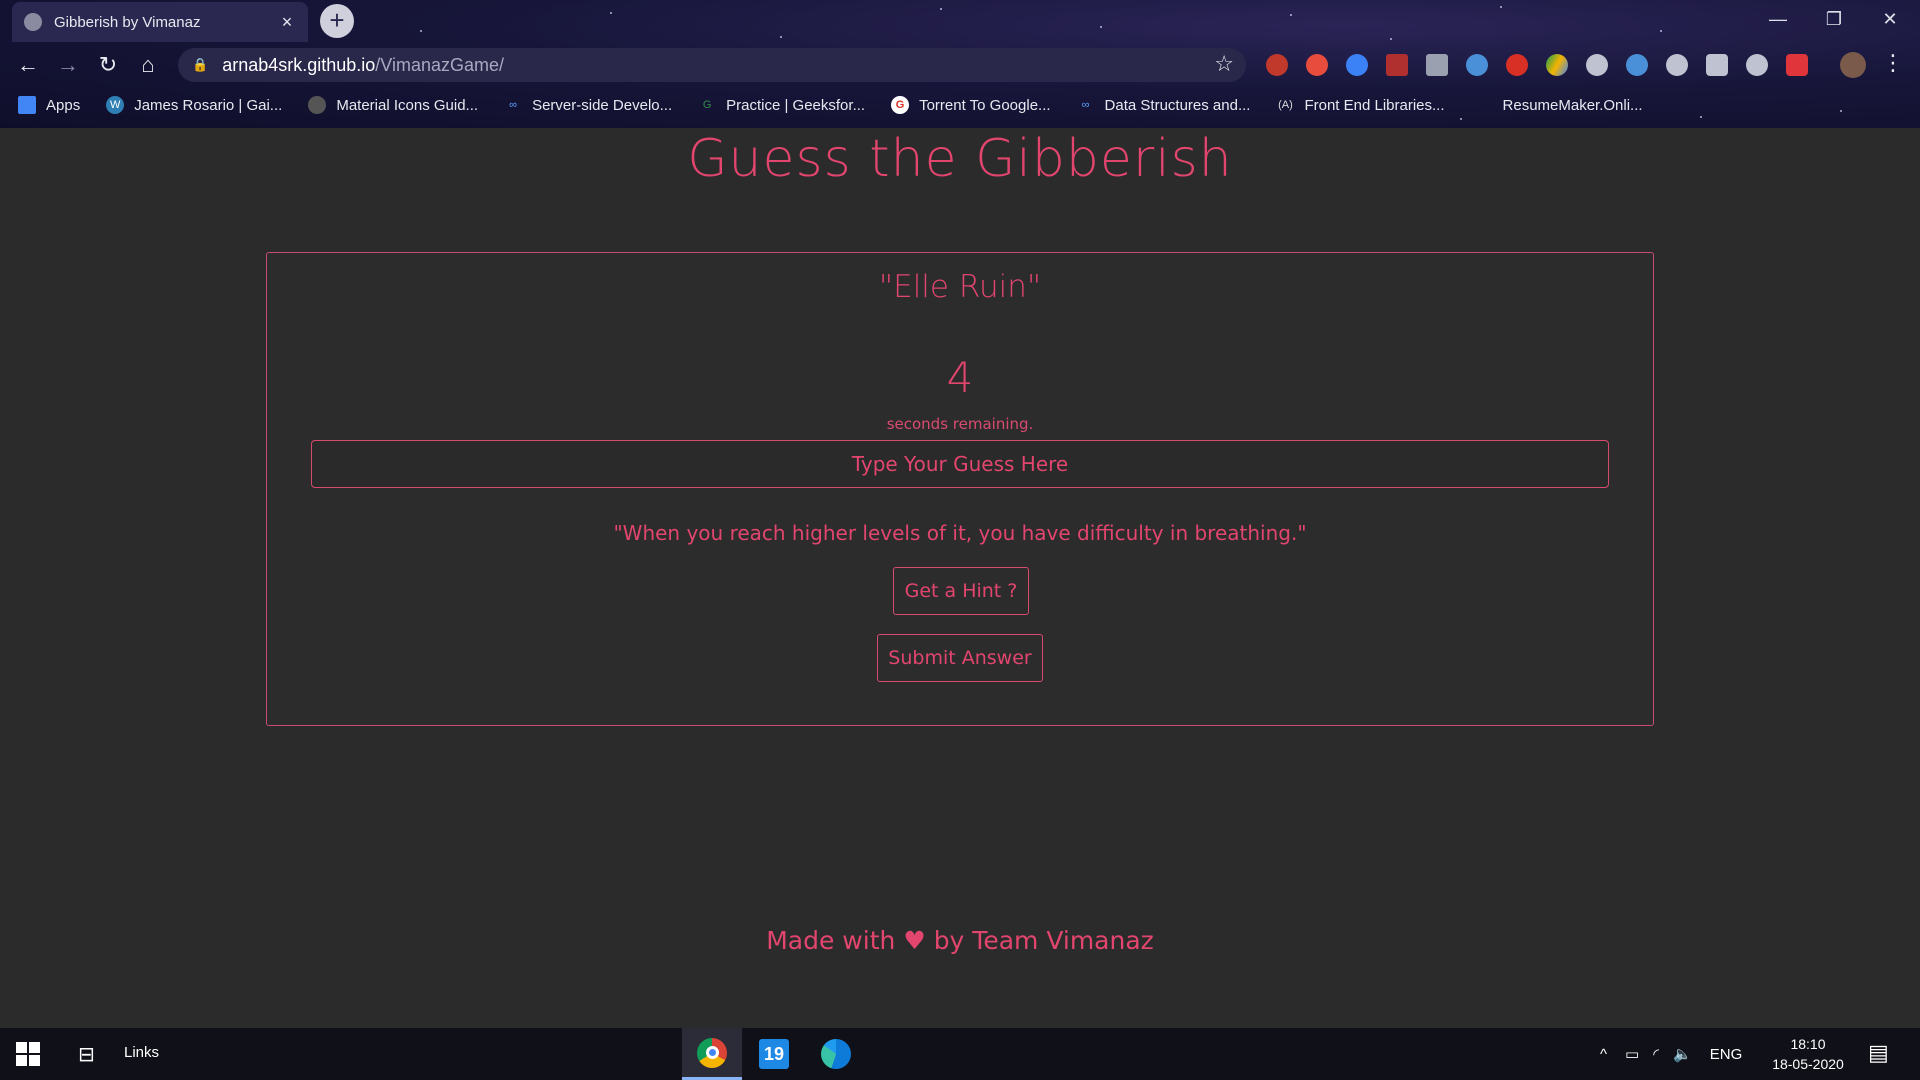 The image size is (1920, 1080). Describe the element at coordinates (707, 105) in the screenshot. I see `geeksforgeeks-icon: G` at that location.